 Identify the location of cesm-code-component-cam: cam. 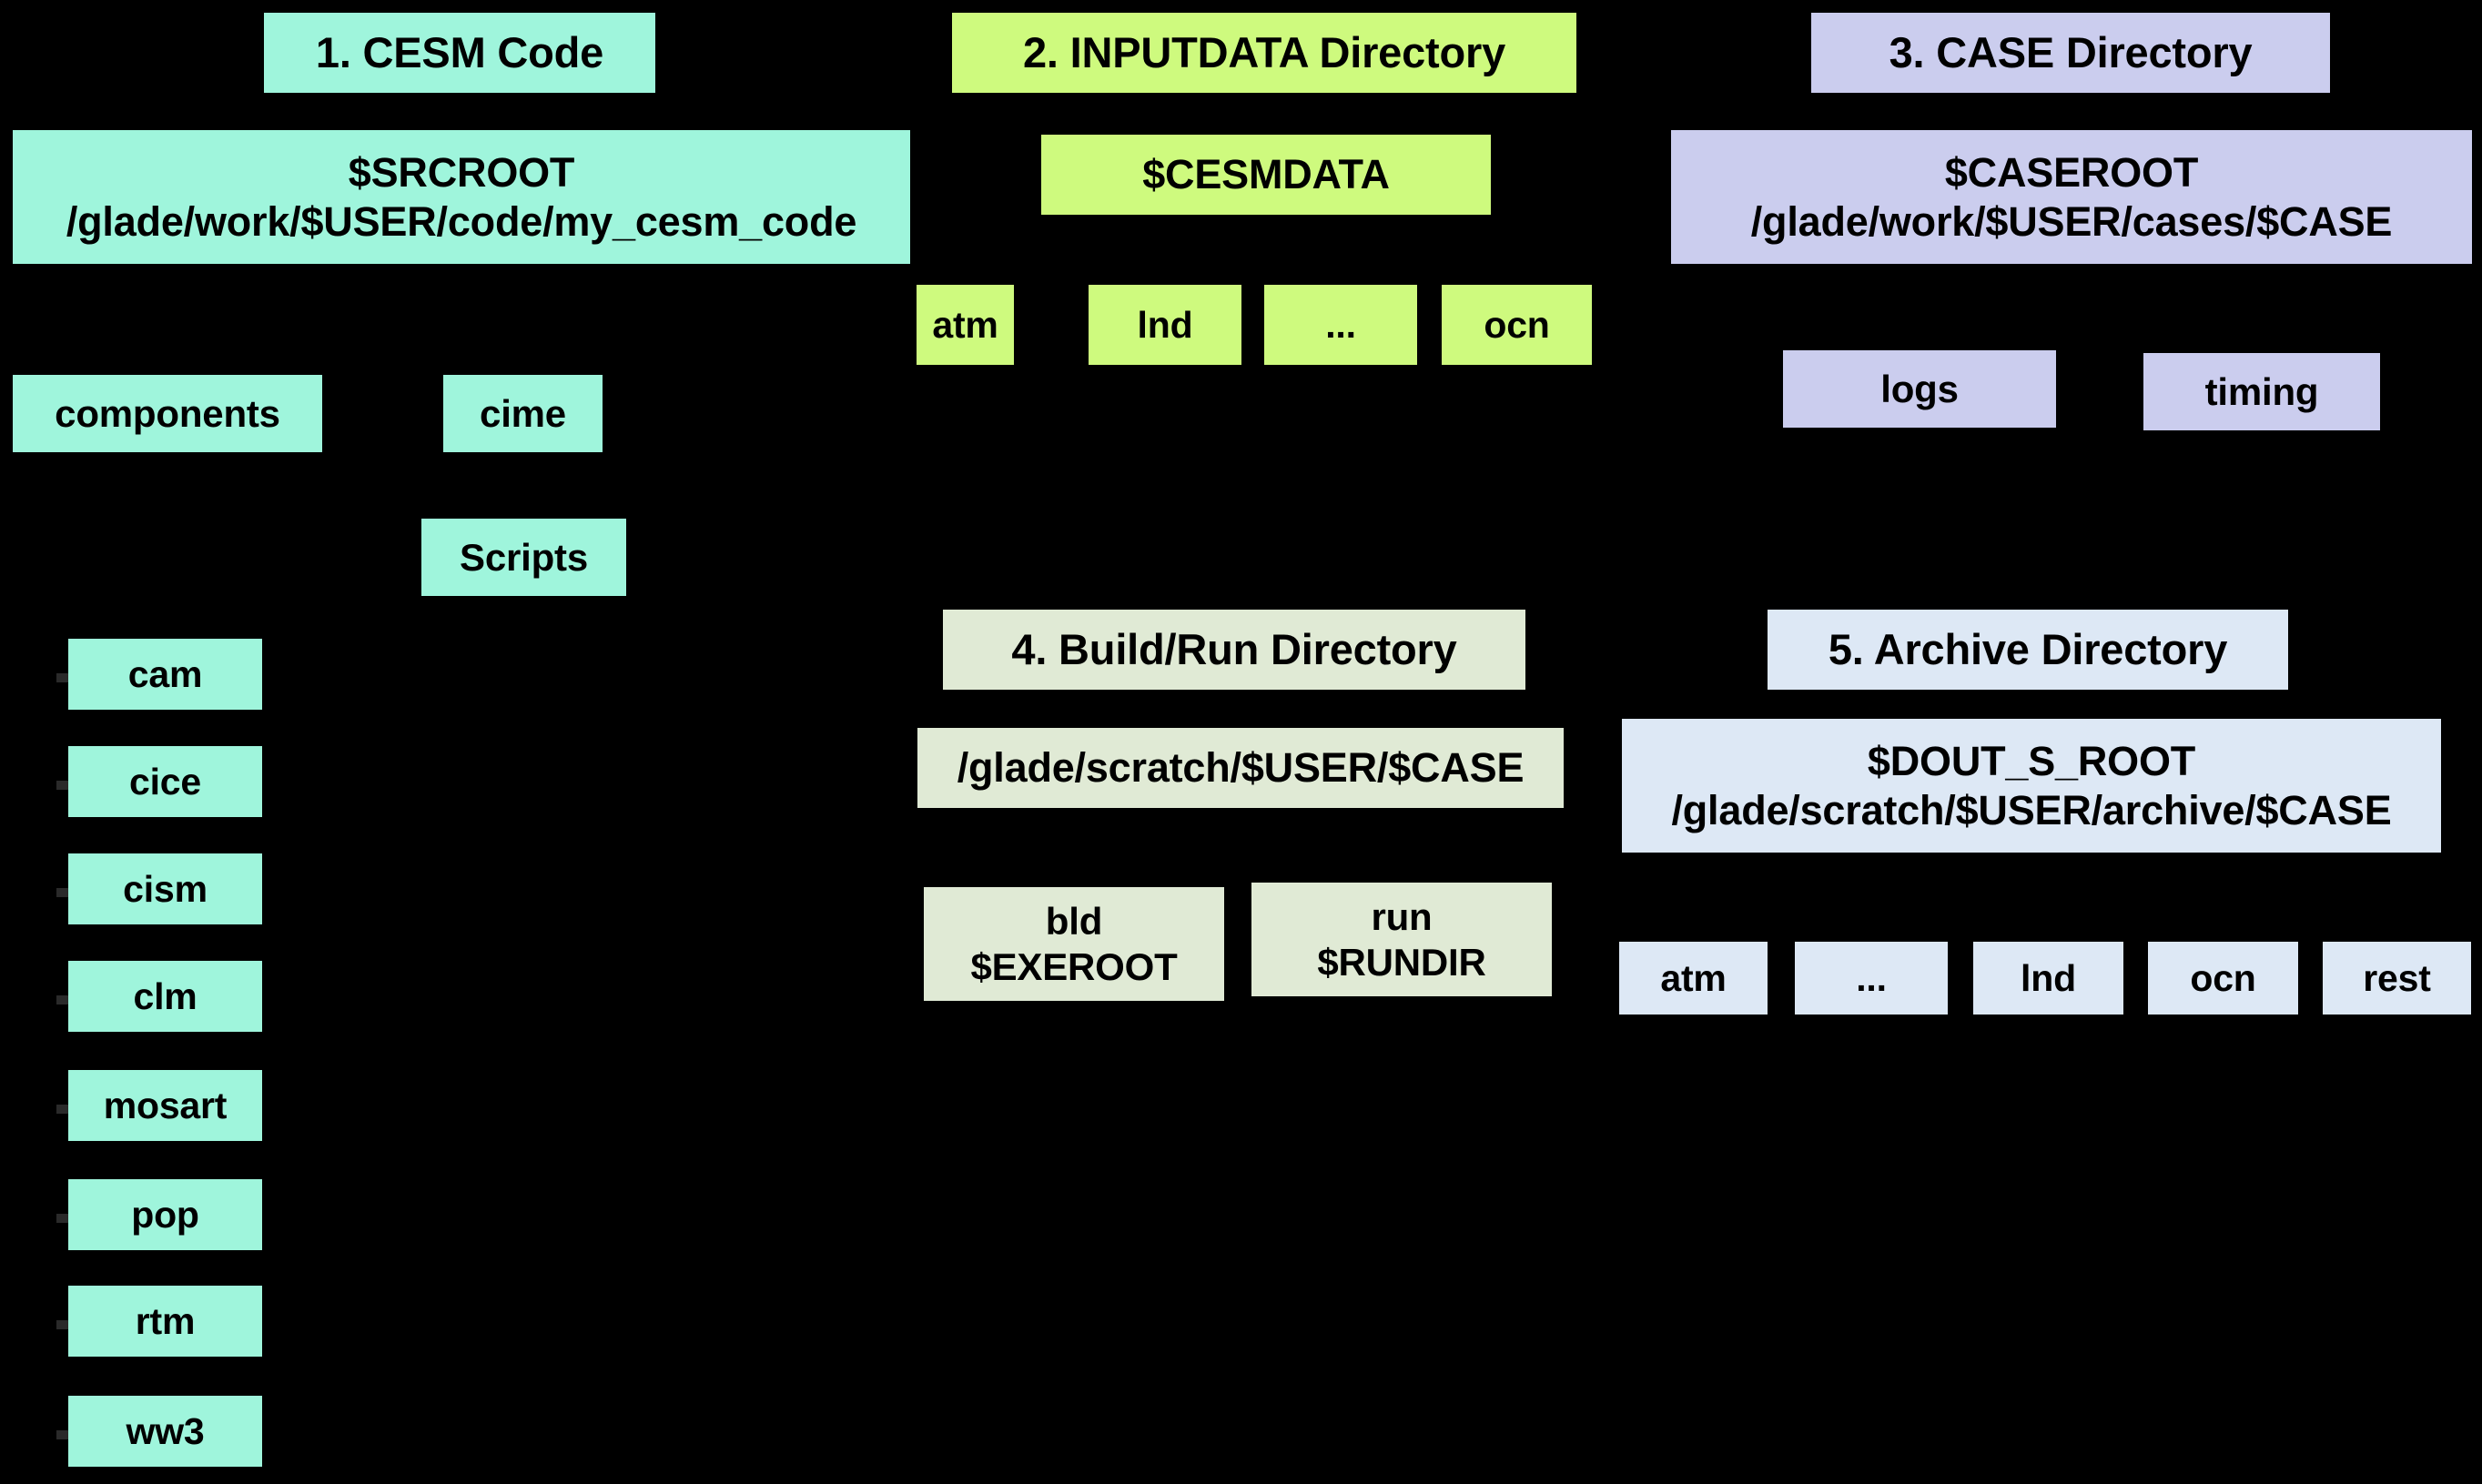
(165, 674).